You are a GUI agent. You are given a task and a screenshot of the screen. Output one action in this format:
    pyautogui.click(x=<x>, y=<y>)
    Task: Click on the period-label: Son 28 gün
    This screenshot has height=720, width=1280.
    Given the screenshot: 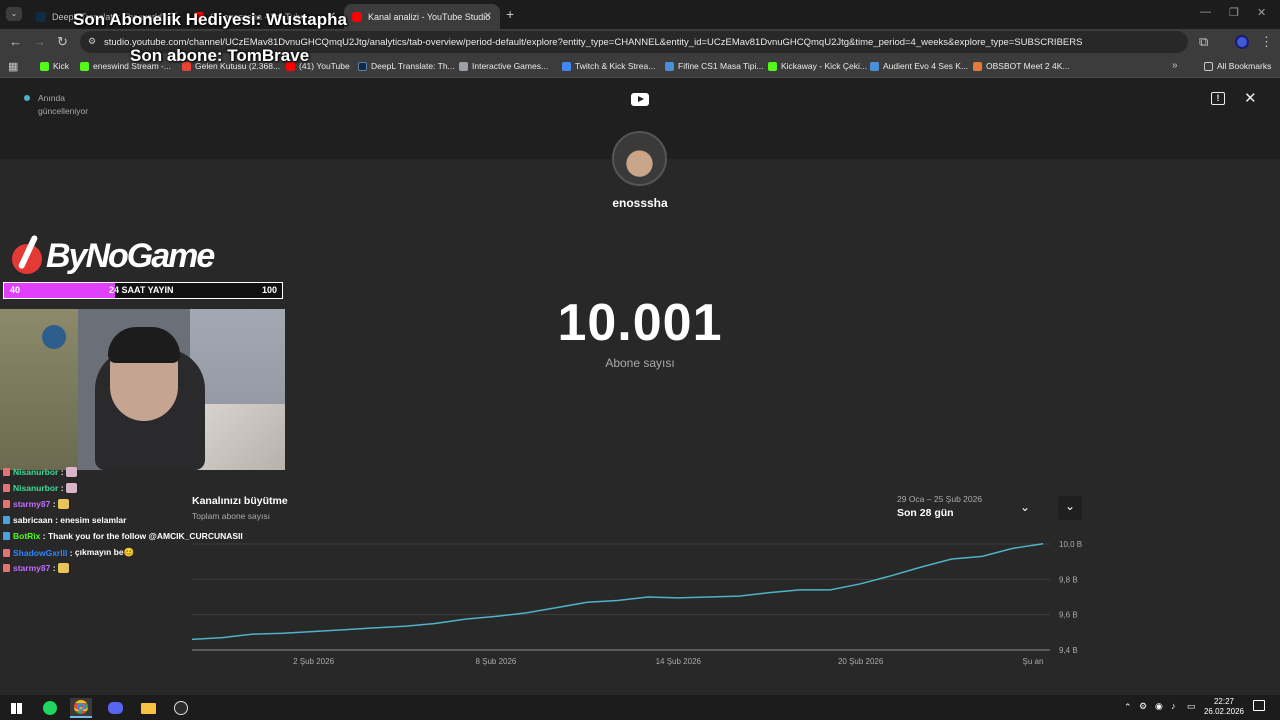 What is the action you would take?
    pyautogui.click(x=925, y=513)
    